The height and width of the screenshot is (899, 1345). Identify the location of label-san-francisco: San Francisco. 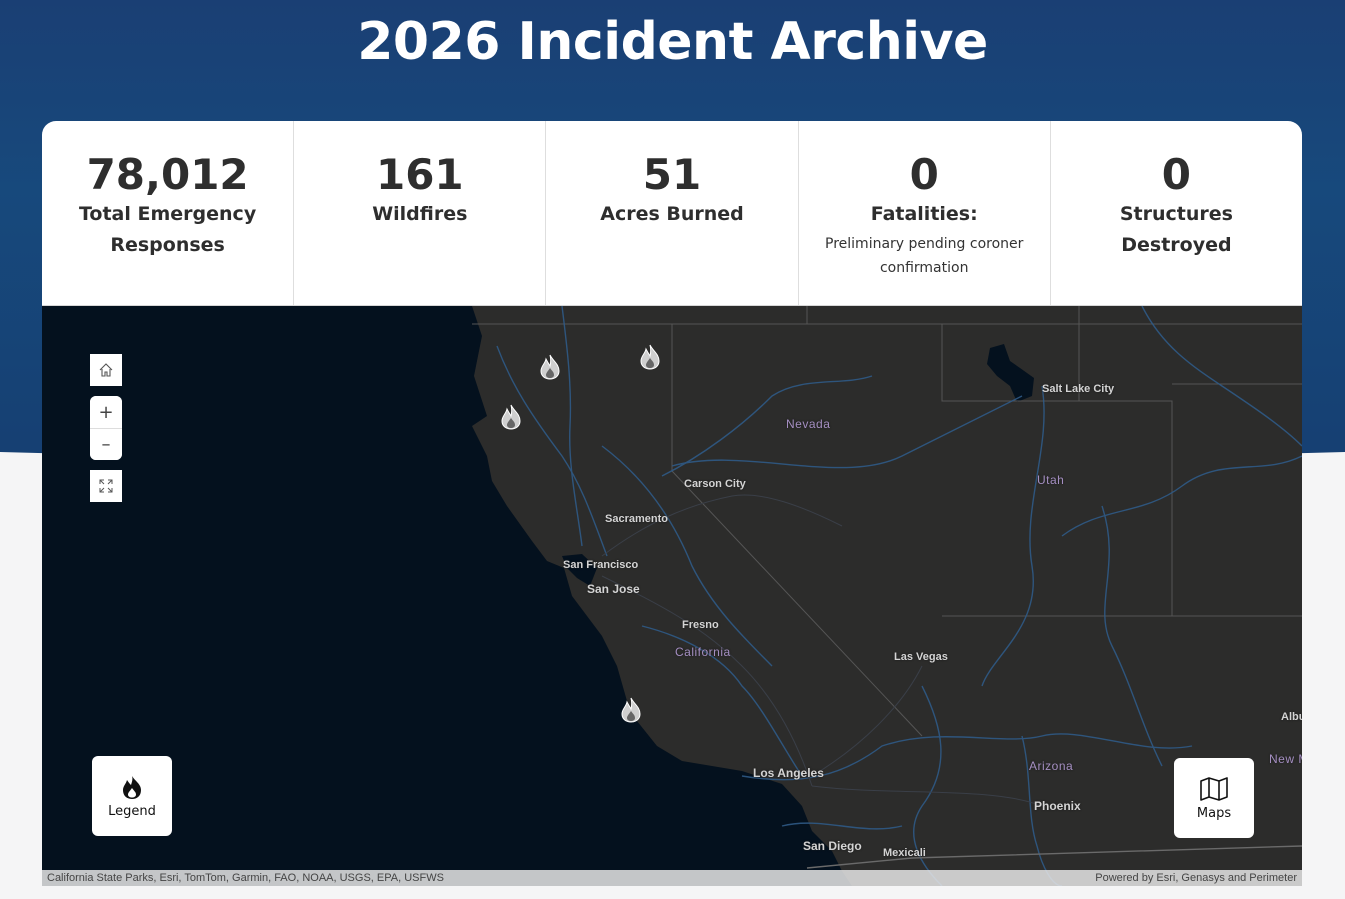
(601, 565).